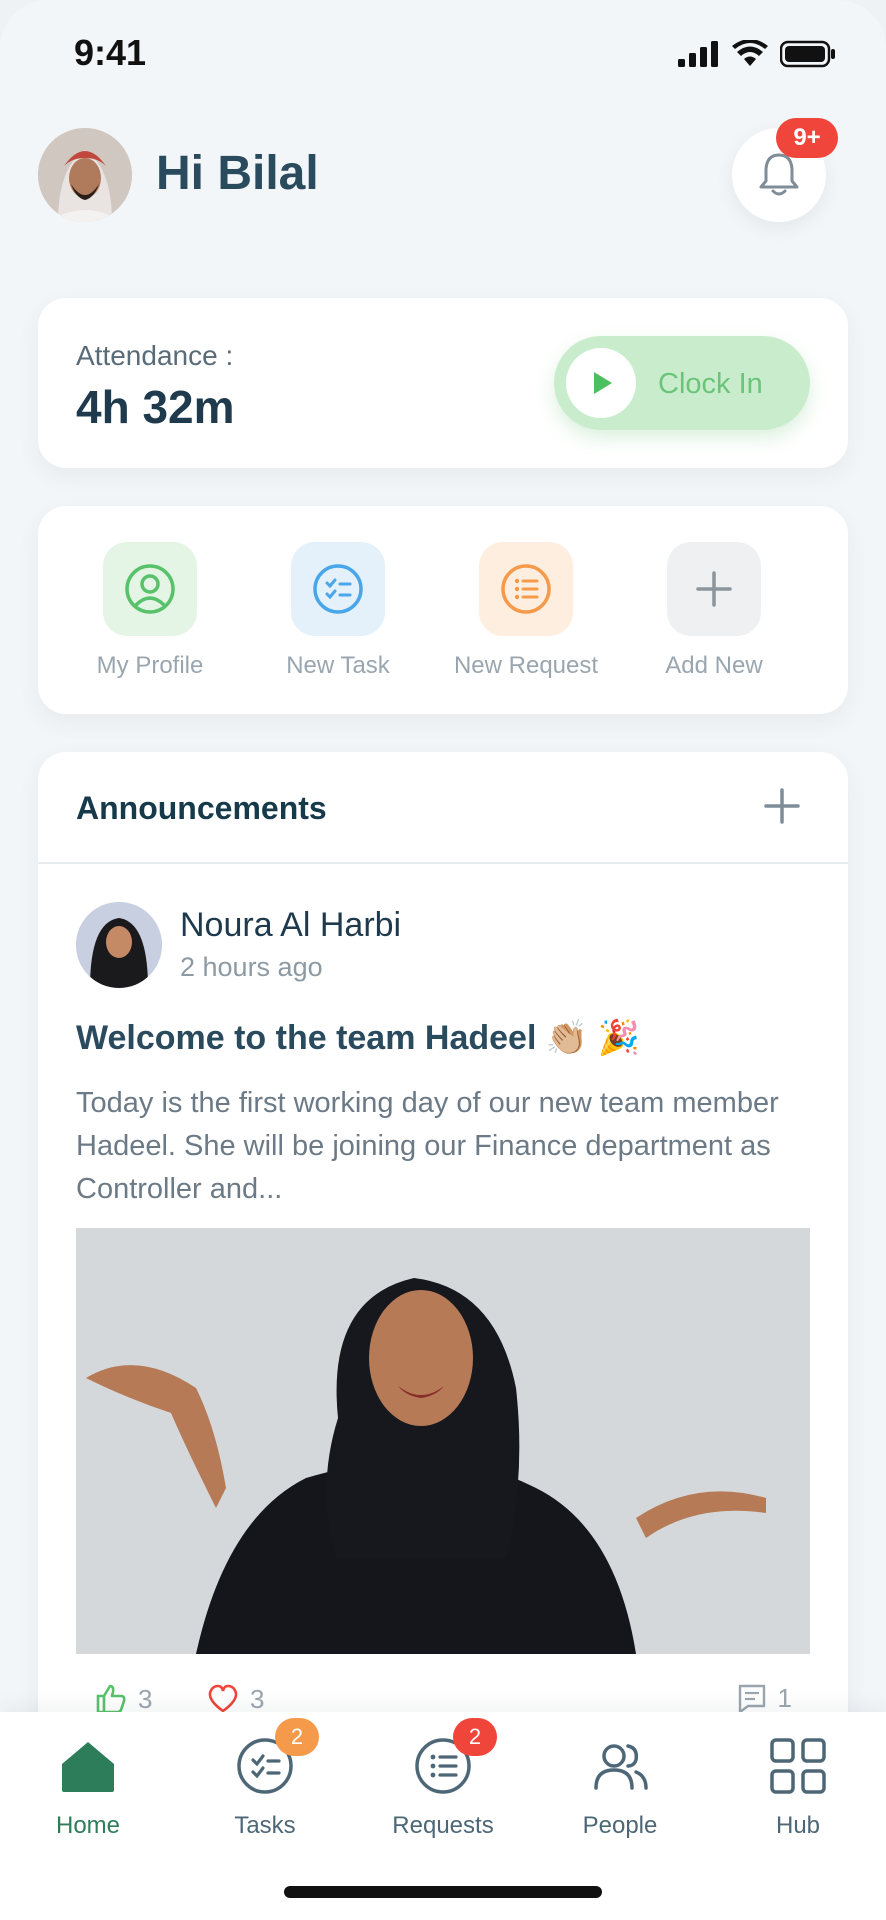 Image resolution: width=886 pixels, height=1920 pixels. What do you see at coordinates (620, 1825) in the screenshot?
I see `nav-label: People` at bounding box center [620, 1825].